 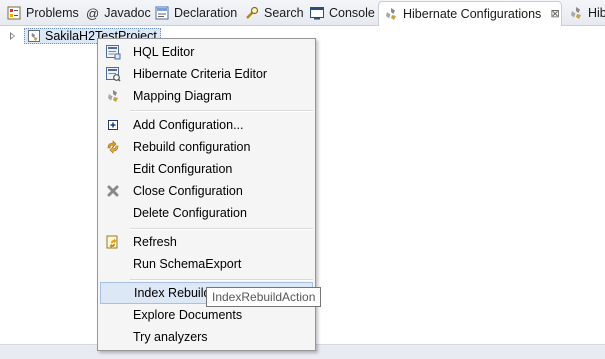 I want to click on refresh-icon, so click(x=113, y=242).